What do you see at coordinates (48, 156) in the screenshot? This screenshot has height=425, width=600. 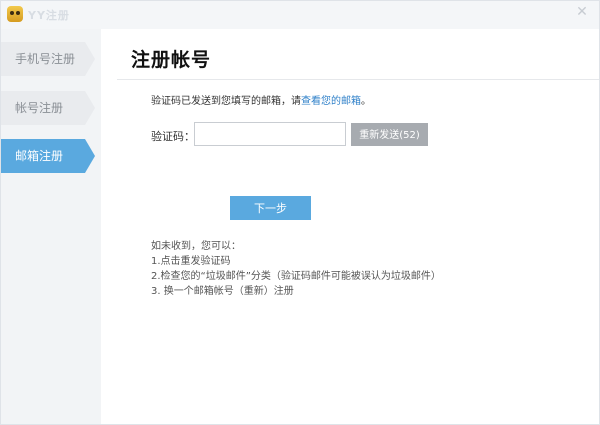 I see `sidebar-item-email-register: 邮箱注册` at bounding box center [48, 156].